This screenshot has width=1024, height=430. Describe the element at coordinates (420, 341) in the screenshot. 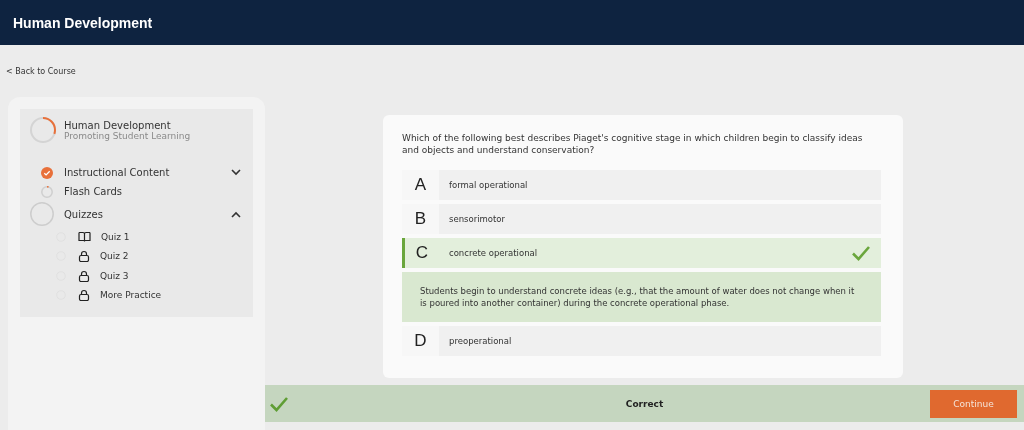

I see `option-letter: D` at that location.